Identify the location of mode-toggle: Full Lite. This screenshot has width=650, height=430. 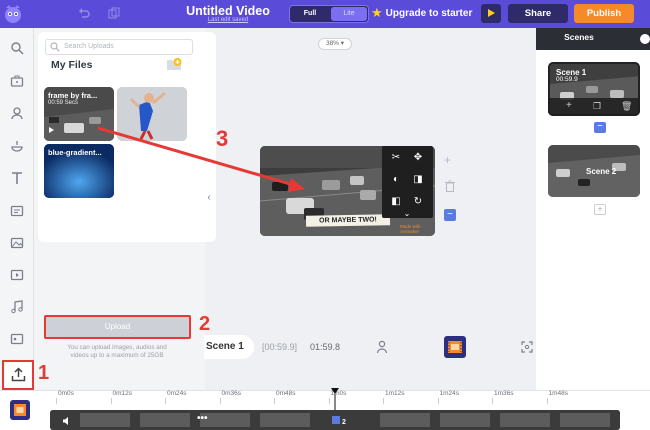
(329, 14).